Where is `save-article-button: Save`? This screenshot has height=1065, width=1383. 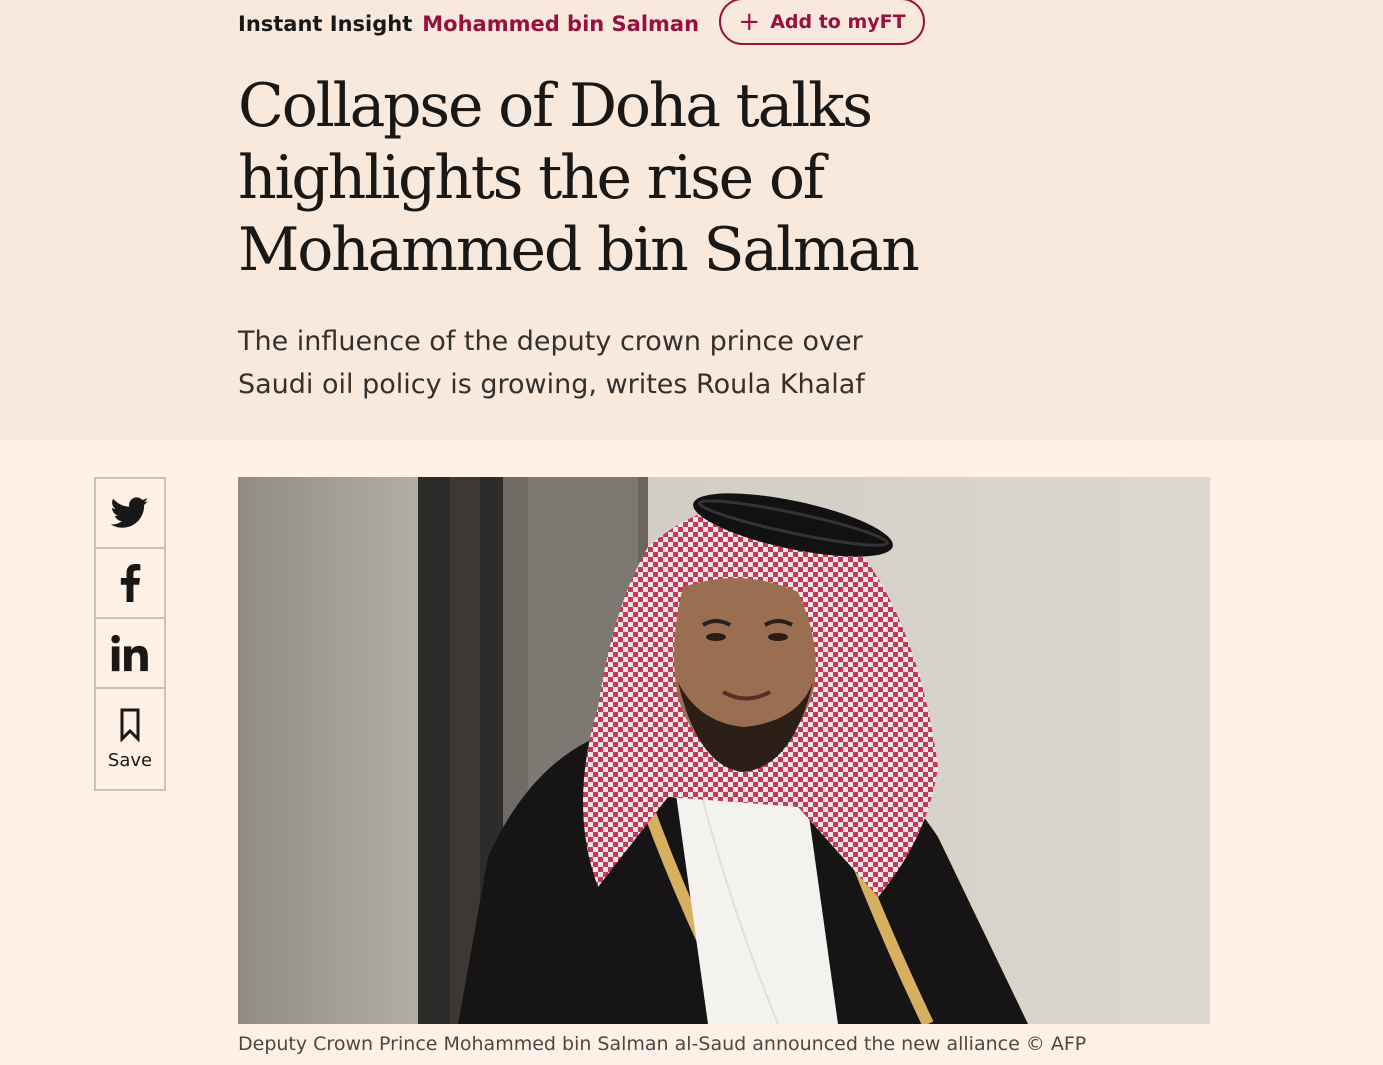 save-article-button: Save is located at coordinates (130, 739).